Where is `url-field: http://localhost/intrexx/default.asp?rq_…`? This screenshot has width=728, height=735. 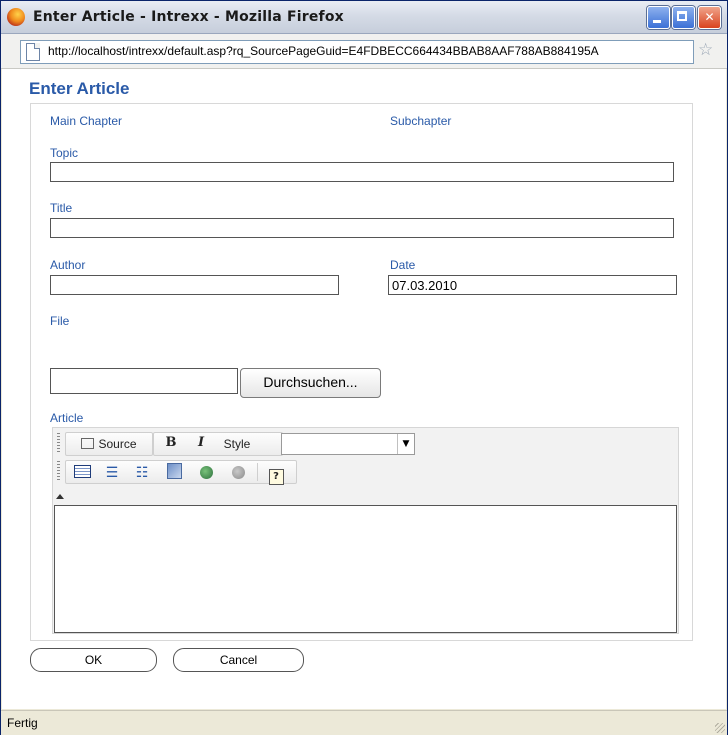 url-field: http://localhost/intrexx/default.asp?rq_… is located at coordinates (357, 52).